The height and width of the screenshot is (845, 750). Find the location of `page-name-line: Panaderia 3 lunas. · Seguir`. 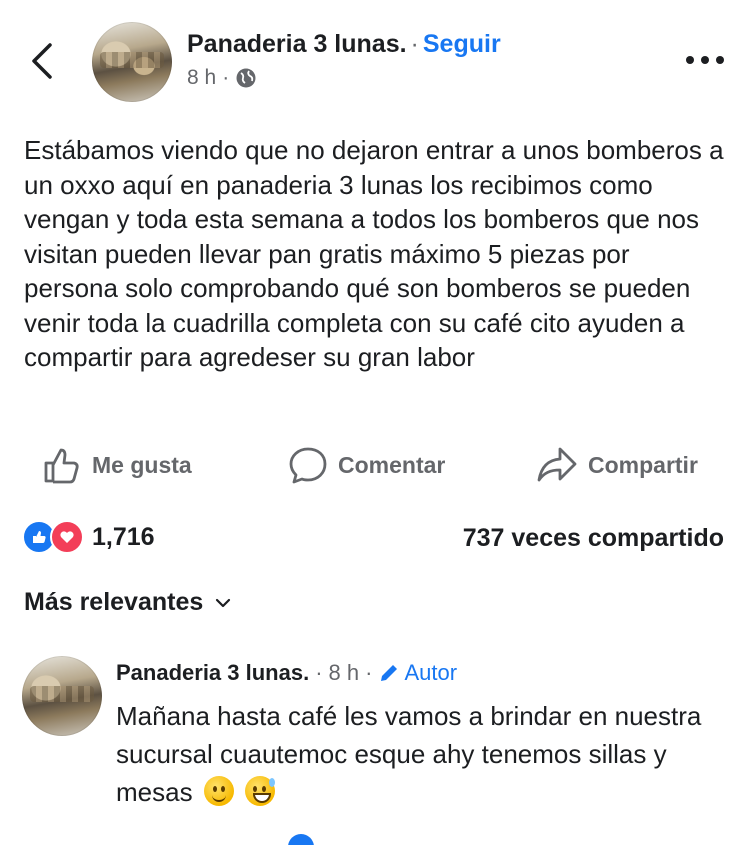

page-name-line: Panaderia 3 lunas. · Seguir is located at coordinates (344, 44).